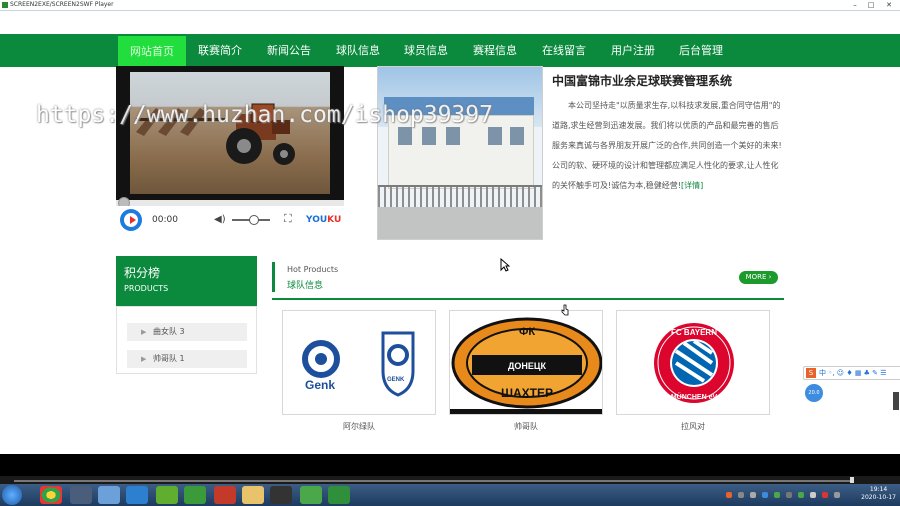  I want to click on video-time: 00:00, so click(165, 220).